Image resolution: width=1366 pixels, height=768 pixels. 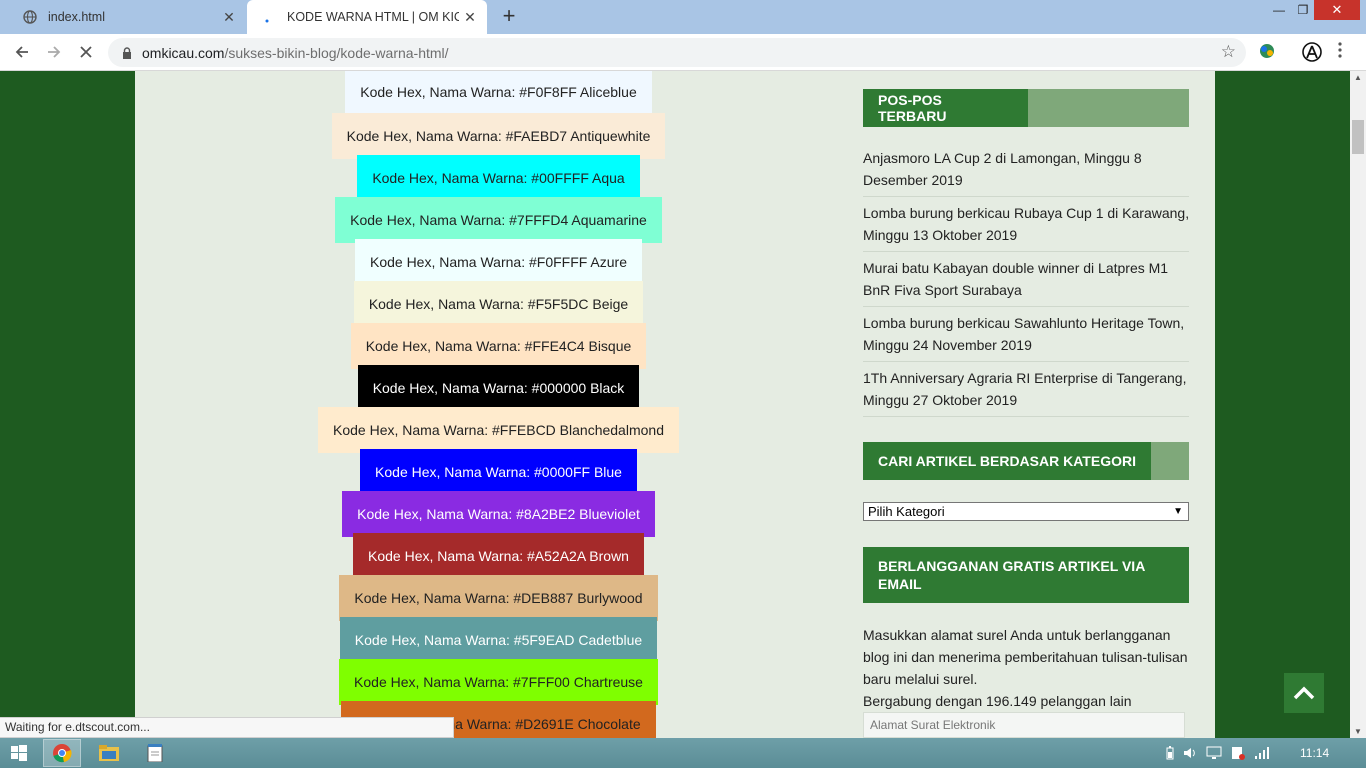 I want to click on swatch-label: Kode Hex, Nama Warna: #FFE4C4 Bisque, so click(x=498, y=346).